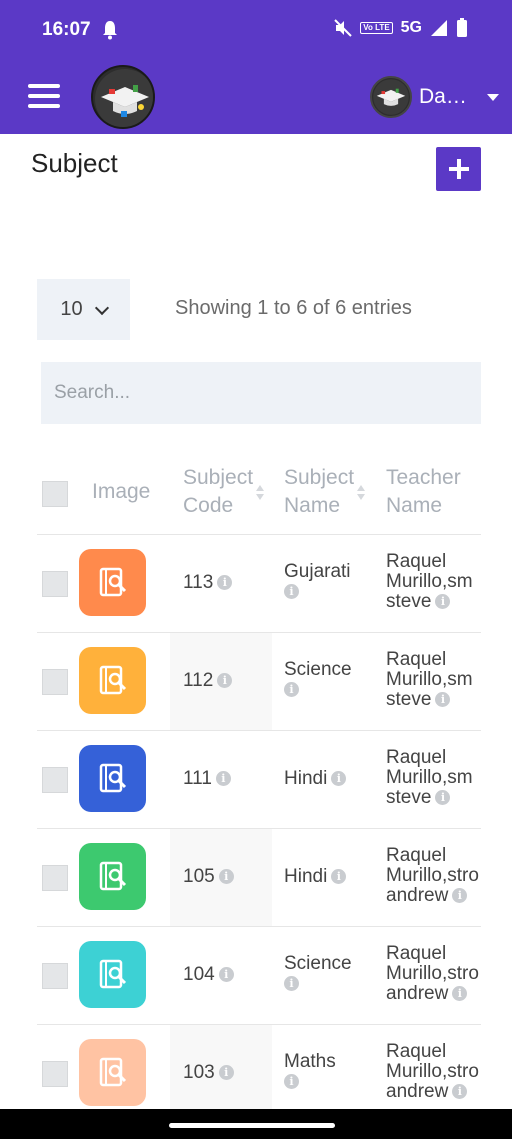 The image size is (512, 1139). What do you see at coordinates (110, 30) in the screenshot?
I see `bell-icon` at bounding box center [110, 30].